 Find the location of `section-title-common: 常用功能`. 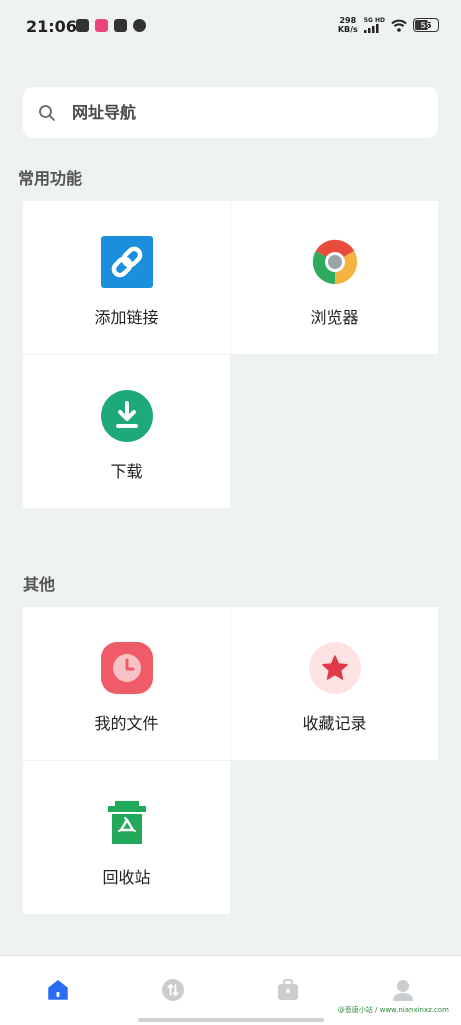

section-title-common: 常用功能 is located at coordinates (50, 178).